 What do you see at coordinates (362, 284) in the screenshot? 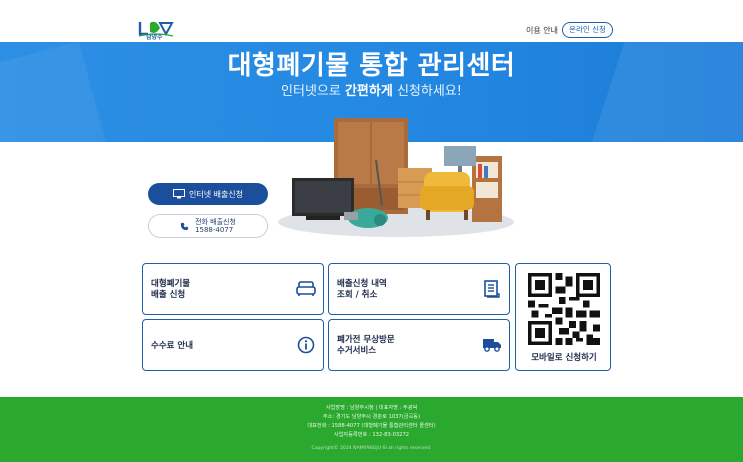
I see `card-history-line1: 배출신청 내역` at bounding box center [362, 284].